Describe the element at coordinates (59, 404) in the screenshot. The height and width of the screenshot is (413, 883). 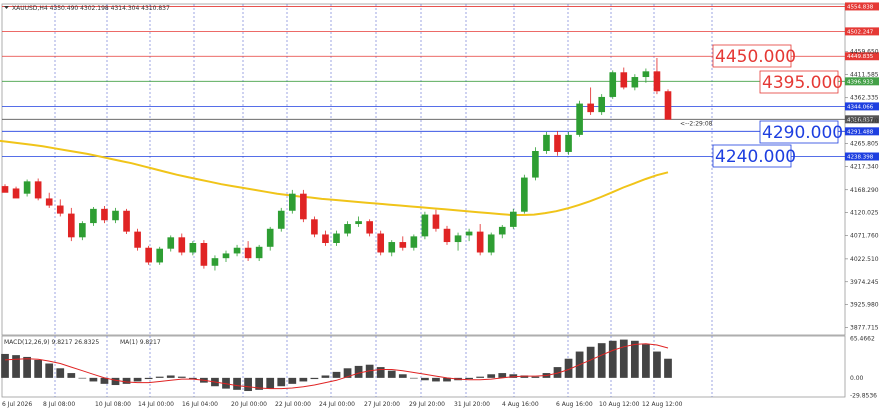
I see `time-axis-label: 8 Jul 08:00` at that location.